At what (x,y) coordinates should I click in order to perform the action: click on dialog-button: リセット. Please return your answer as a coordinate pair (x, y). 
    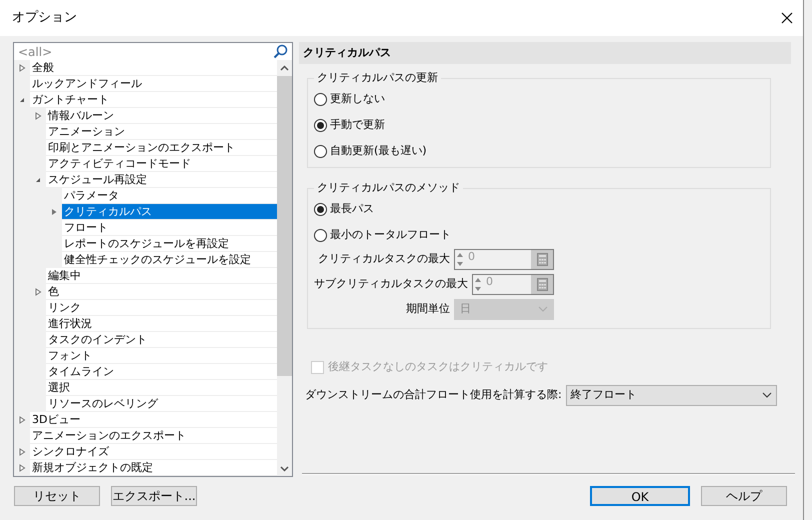
    Looking at the image, I should click on (57, 496).